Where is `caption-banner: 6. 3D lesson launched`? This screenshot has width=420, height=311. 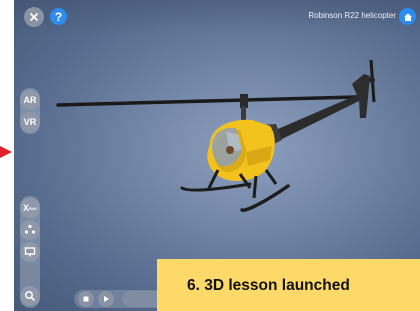 caption-banner: 6. 3D lesson launched is located at coordinates (288, 285).